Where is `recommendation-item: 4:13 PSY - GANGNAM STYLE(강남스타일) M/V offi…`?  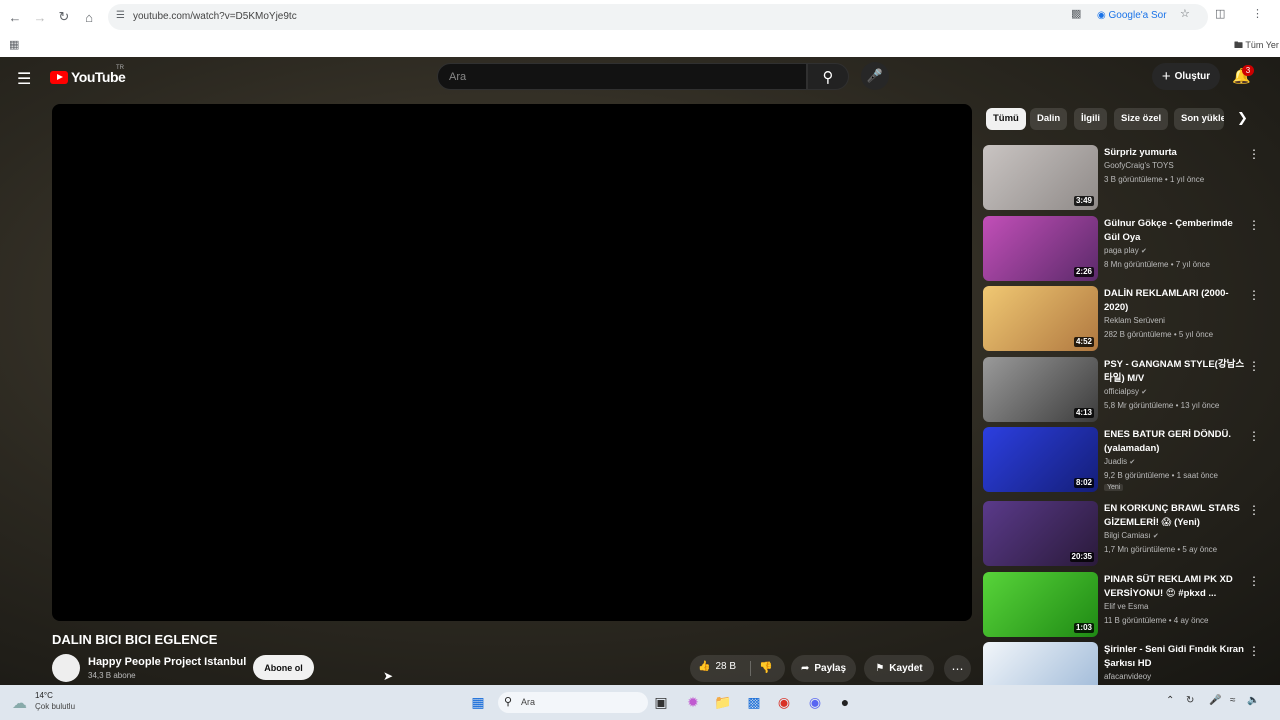 recommendation-item: 4:13 PSY - GANGNAM STYLE(강남스타일) M/V offi… is located at coordinates (1131, 390).